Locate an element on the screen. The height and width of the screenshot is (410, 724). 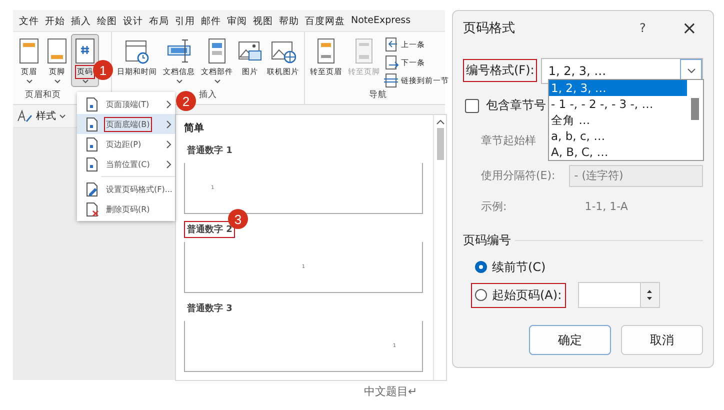
chevron-up-icon is located at coordinates (440, 122).